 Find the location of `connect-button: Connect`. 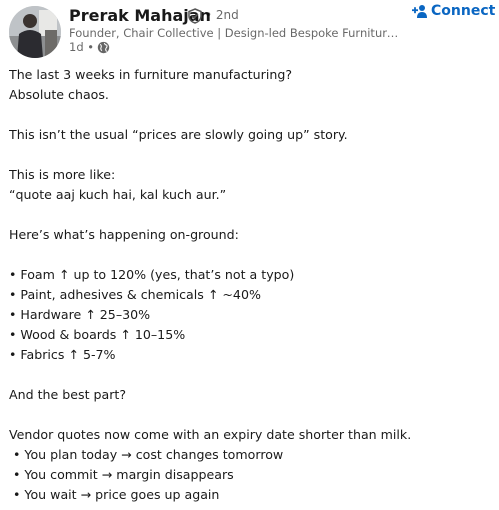

connect-button: Connect is located at coordinates (453, 11).